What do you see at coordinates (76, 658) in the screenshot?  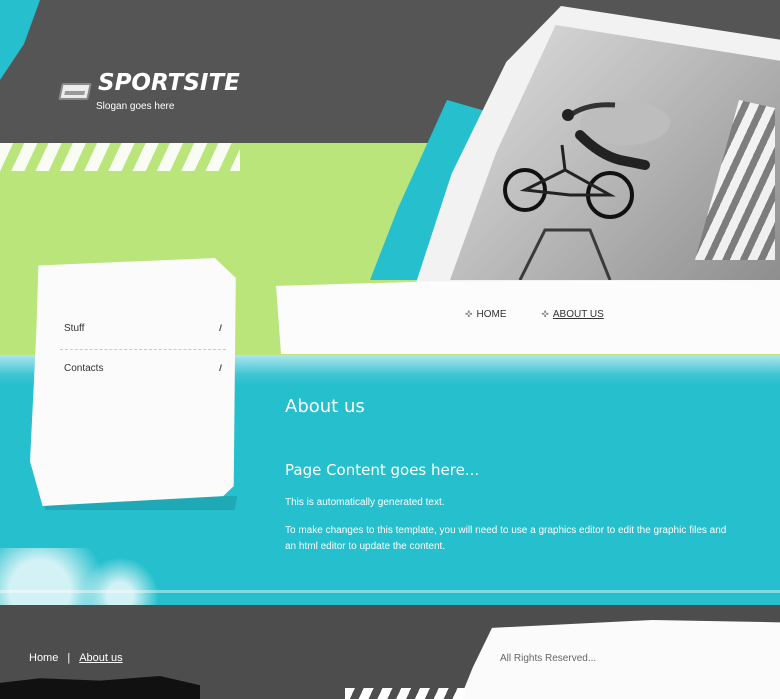 I see `footer-nav: Home | About us` at bounding box center [76, 658].